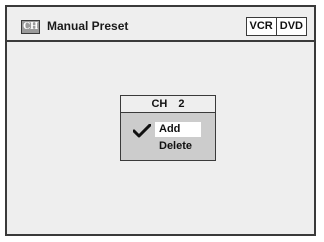  I want to click on title-bar: CH Manual Preset VCR DVD, so click(160, 24).